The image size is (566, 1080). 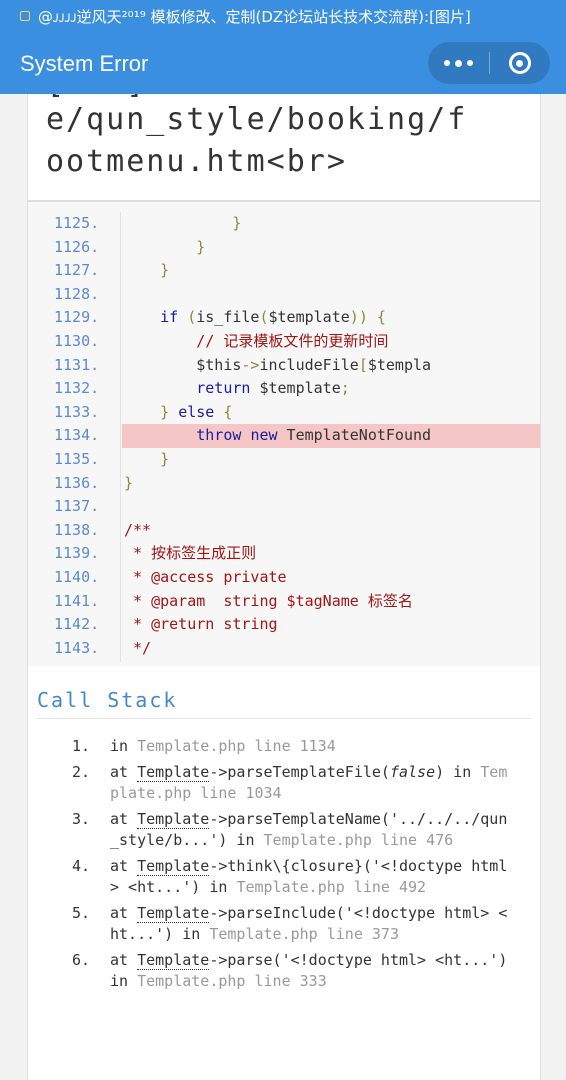 I want to click on code-line: 1130. // 记录模板文件的更新时间, so click(x=284, y=342).